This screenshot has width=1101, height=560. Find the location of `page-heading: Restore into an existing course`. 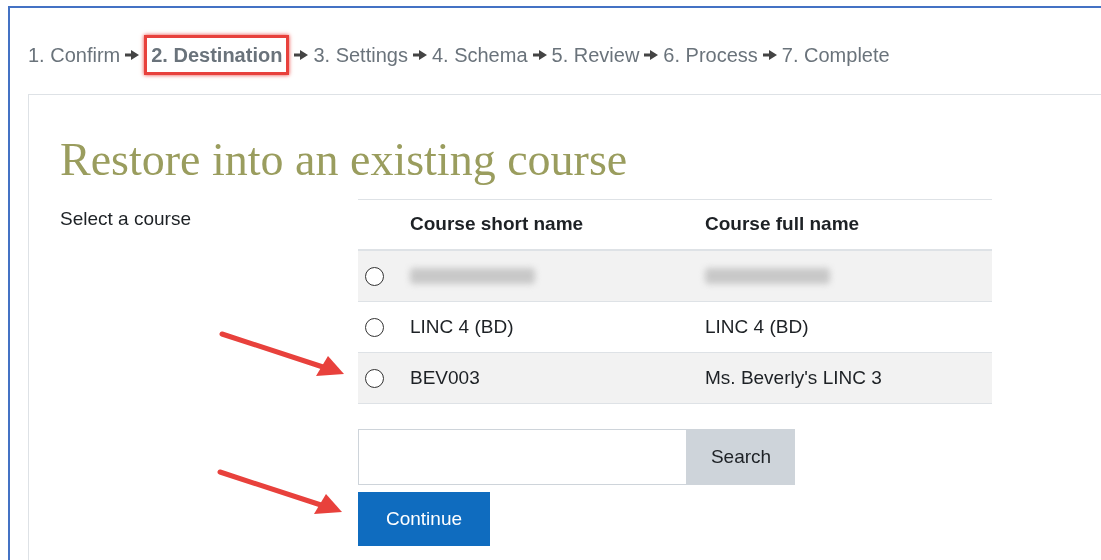

page-heading: Restore into an existing course is located at coordinates (344, 160).